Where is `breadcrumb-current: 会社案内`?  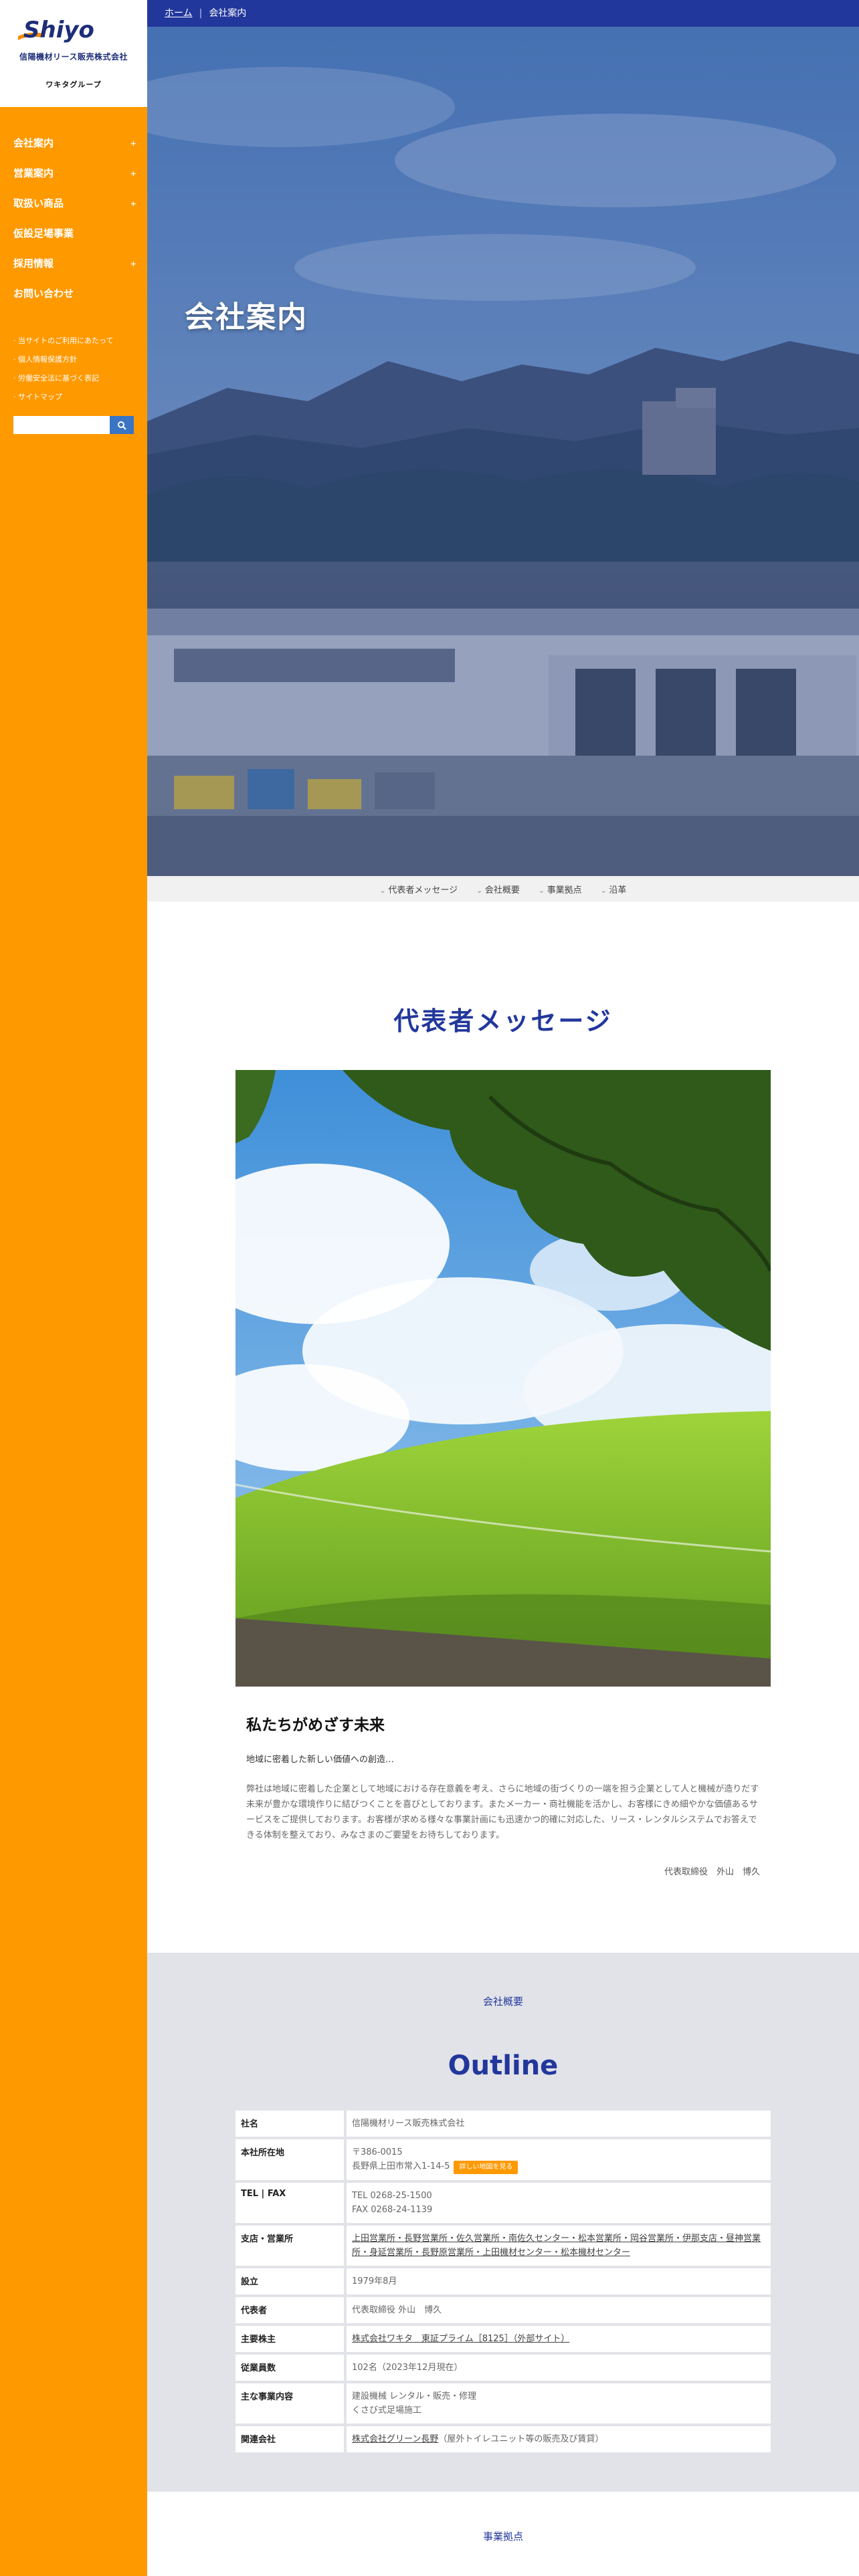 breadcrumb-current: 会社案内 is located at coordinates (228, 14).